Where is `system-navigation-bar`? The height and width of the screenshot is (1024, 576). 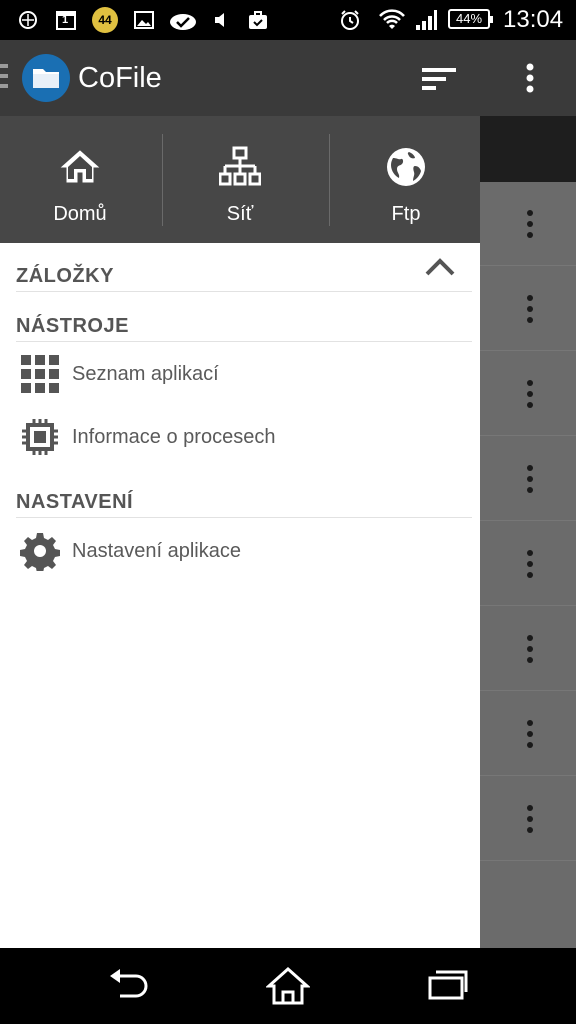 system-navigation-bar is located at coordinates (288, 986).